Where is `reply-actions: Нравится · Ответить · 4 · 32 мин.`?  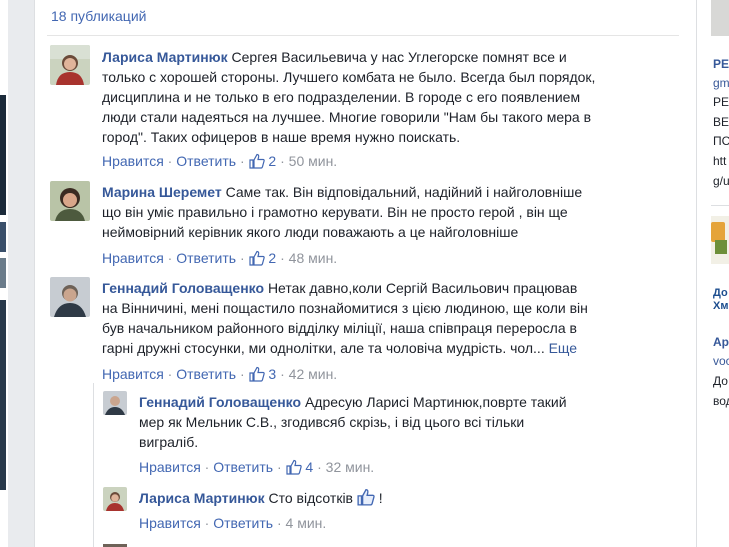
reply-actions: Нравится · Ответить · 4 · 32 мин. is located at coordinates (256, 467).